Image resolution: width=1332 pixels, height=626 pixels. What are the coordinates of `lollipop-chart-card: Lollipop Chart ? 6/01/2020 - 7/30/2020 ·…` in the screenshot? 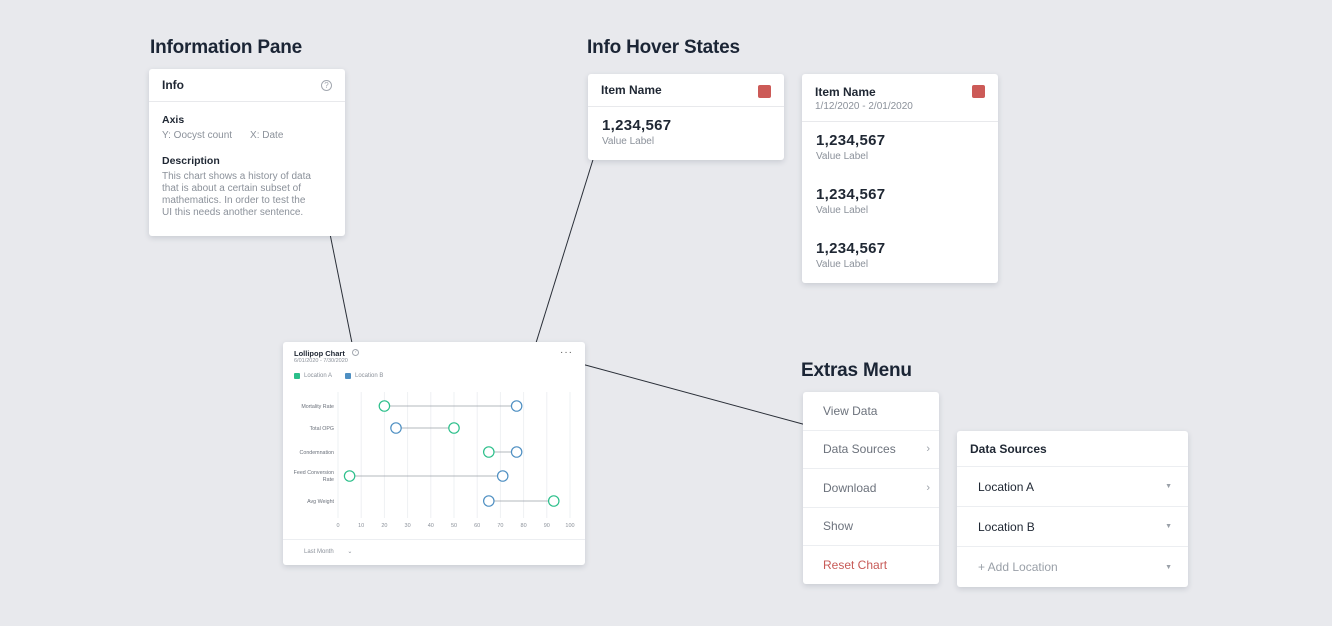 It's located at (434, 453).